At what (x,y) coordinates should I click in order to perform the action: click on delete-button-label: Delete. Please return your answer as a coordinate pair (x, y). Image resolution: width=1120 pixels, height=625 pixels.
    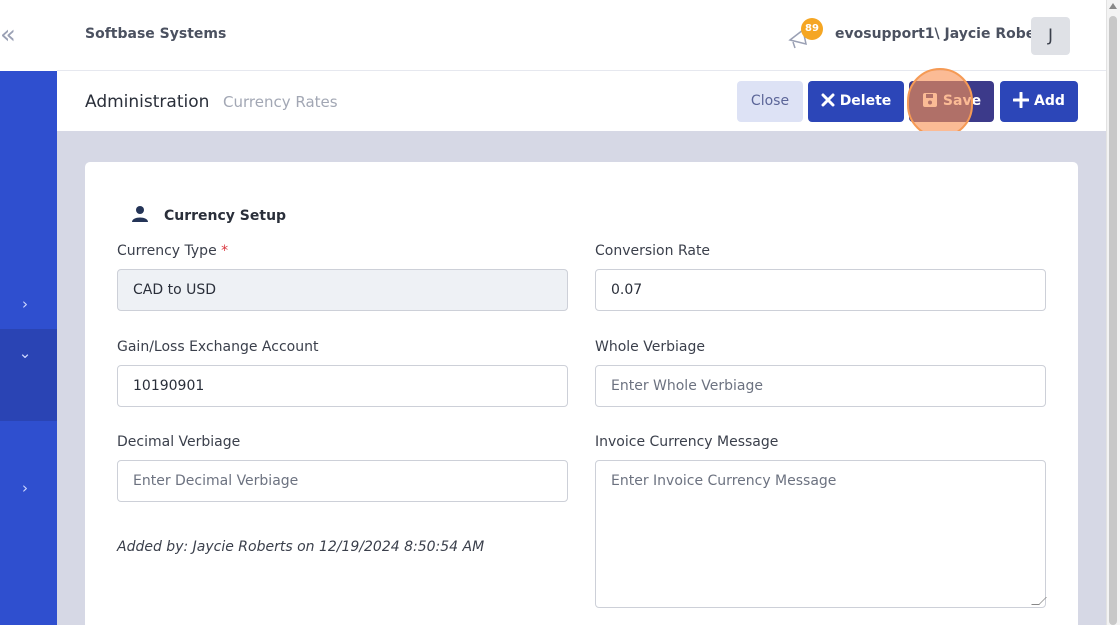
    Looking at the image, I should click on (865, 101).